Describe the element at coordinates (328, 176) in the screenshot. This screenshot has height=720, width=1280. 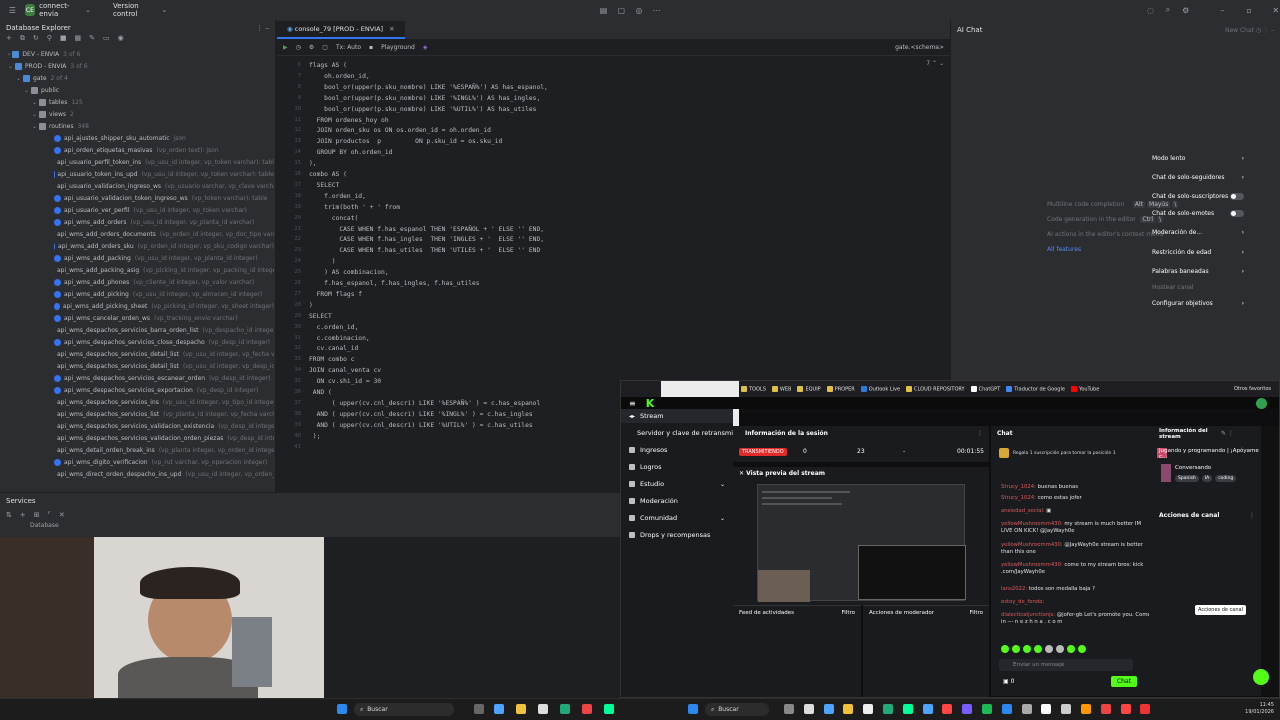
I see `code-line: combo AS (` at that location.